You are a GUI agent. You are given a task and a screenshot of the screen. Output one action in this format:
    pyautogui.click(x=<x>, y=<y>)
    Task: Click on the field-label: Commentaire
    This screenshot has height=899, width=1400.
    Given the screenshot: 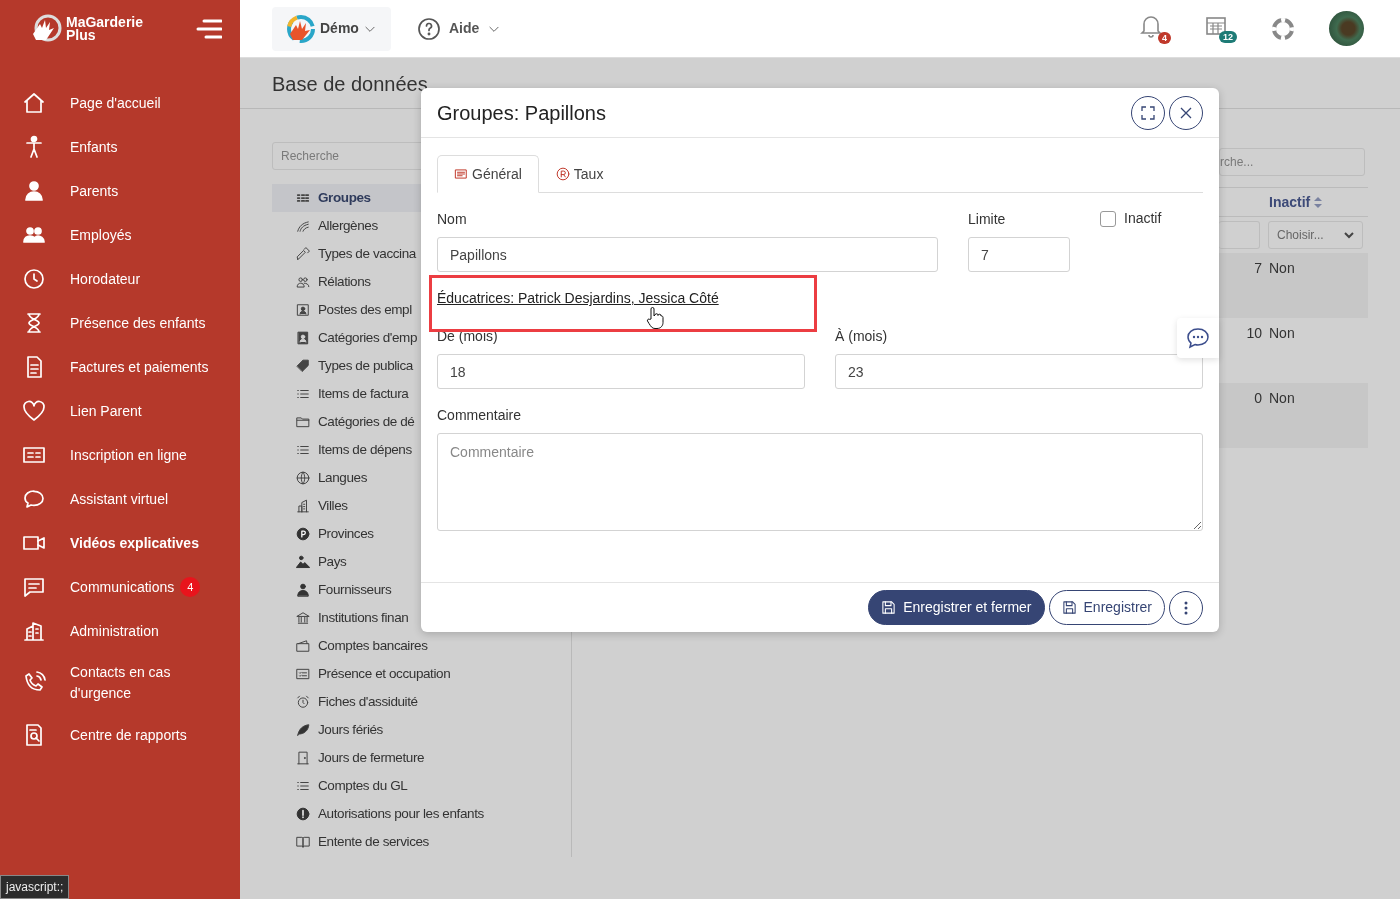 What is the action you would take?
    pyautogui.click(x=479, y=415)
    